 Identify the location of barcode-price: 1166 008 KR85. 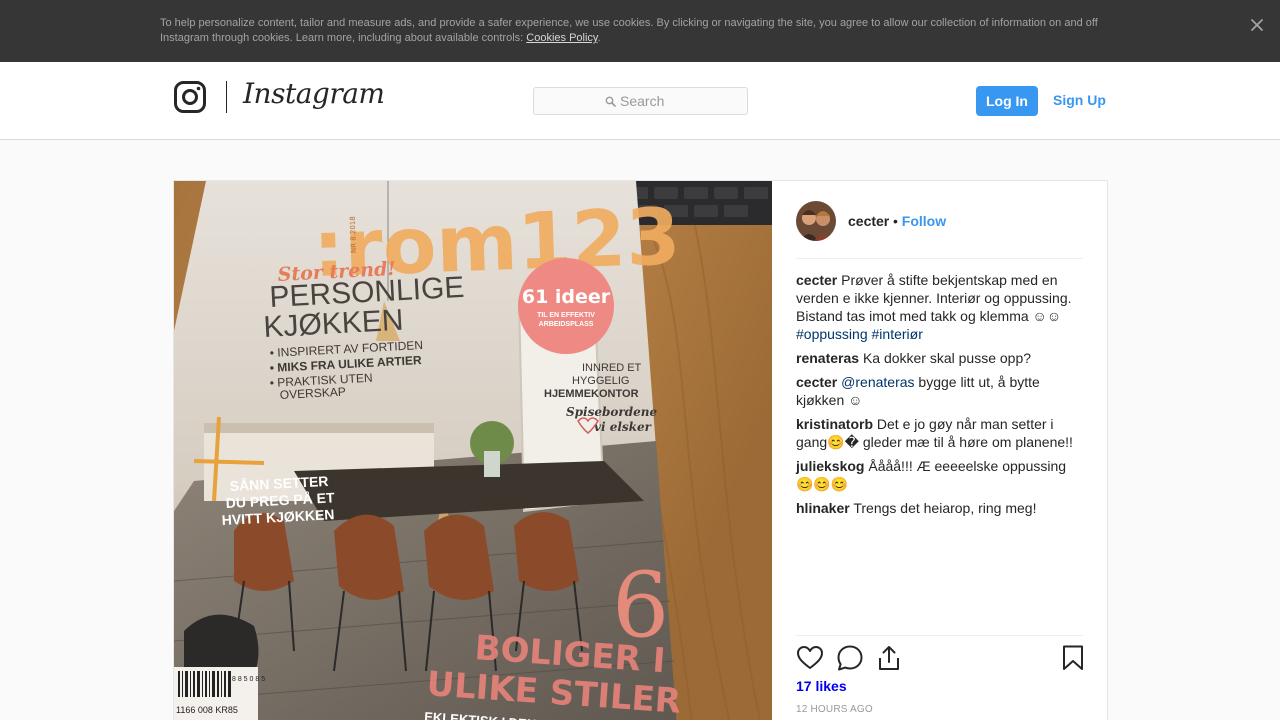
(207, 710).